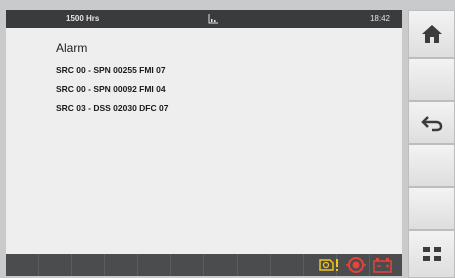  What do you see at coordinates (112, 112) in the screenshot?
I see `alarm-item: SRC 03 - DSS 02030 DFC 07` at bounding box center [112, 112].